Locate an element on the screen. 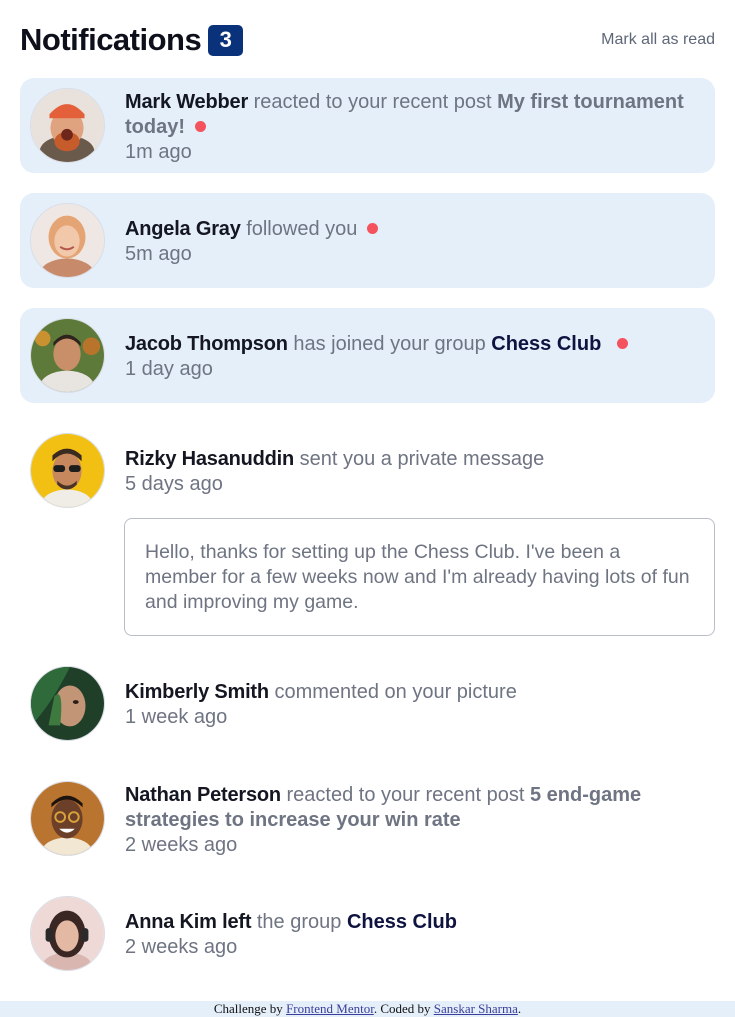 This screenshot has width=735, height=1017. user-name: Anna Kim left is located at coordinates (188, 922).